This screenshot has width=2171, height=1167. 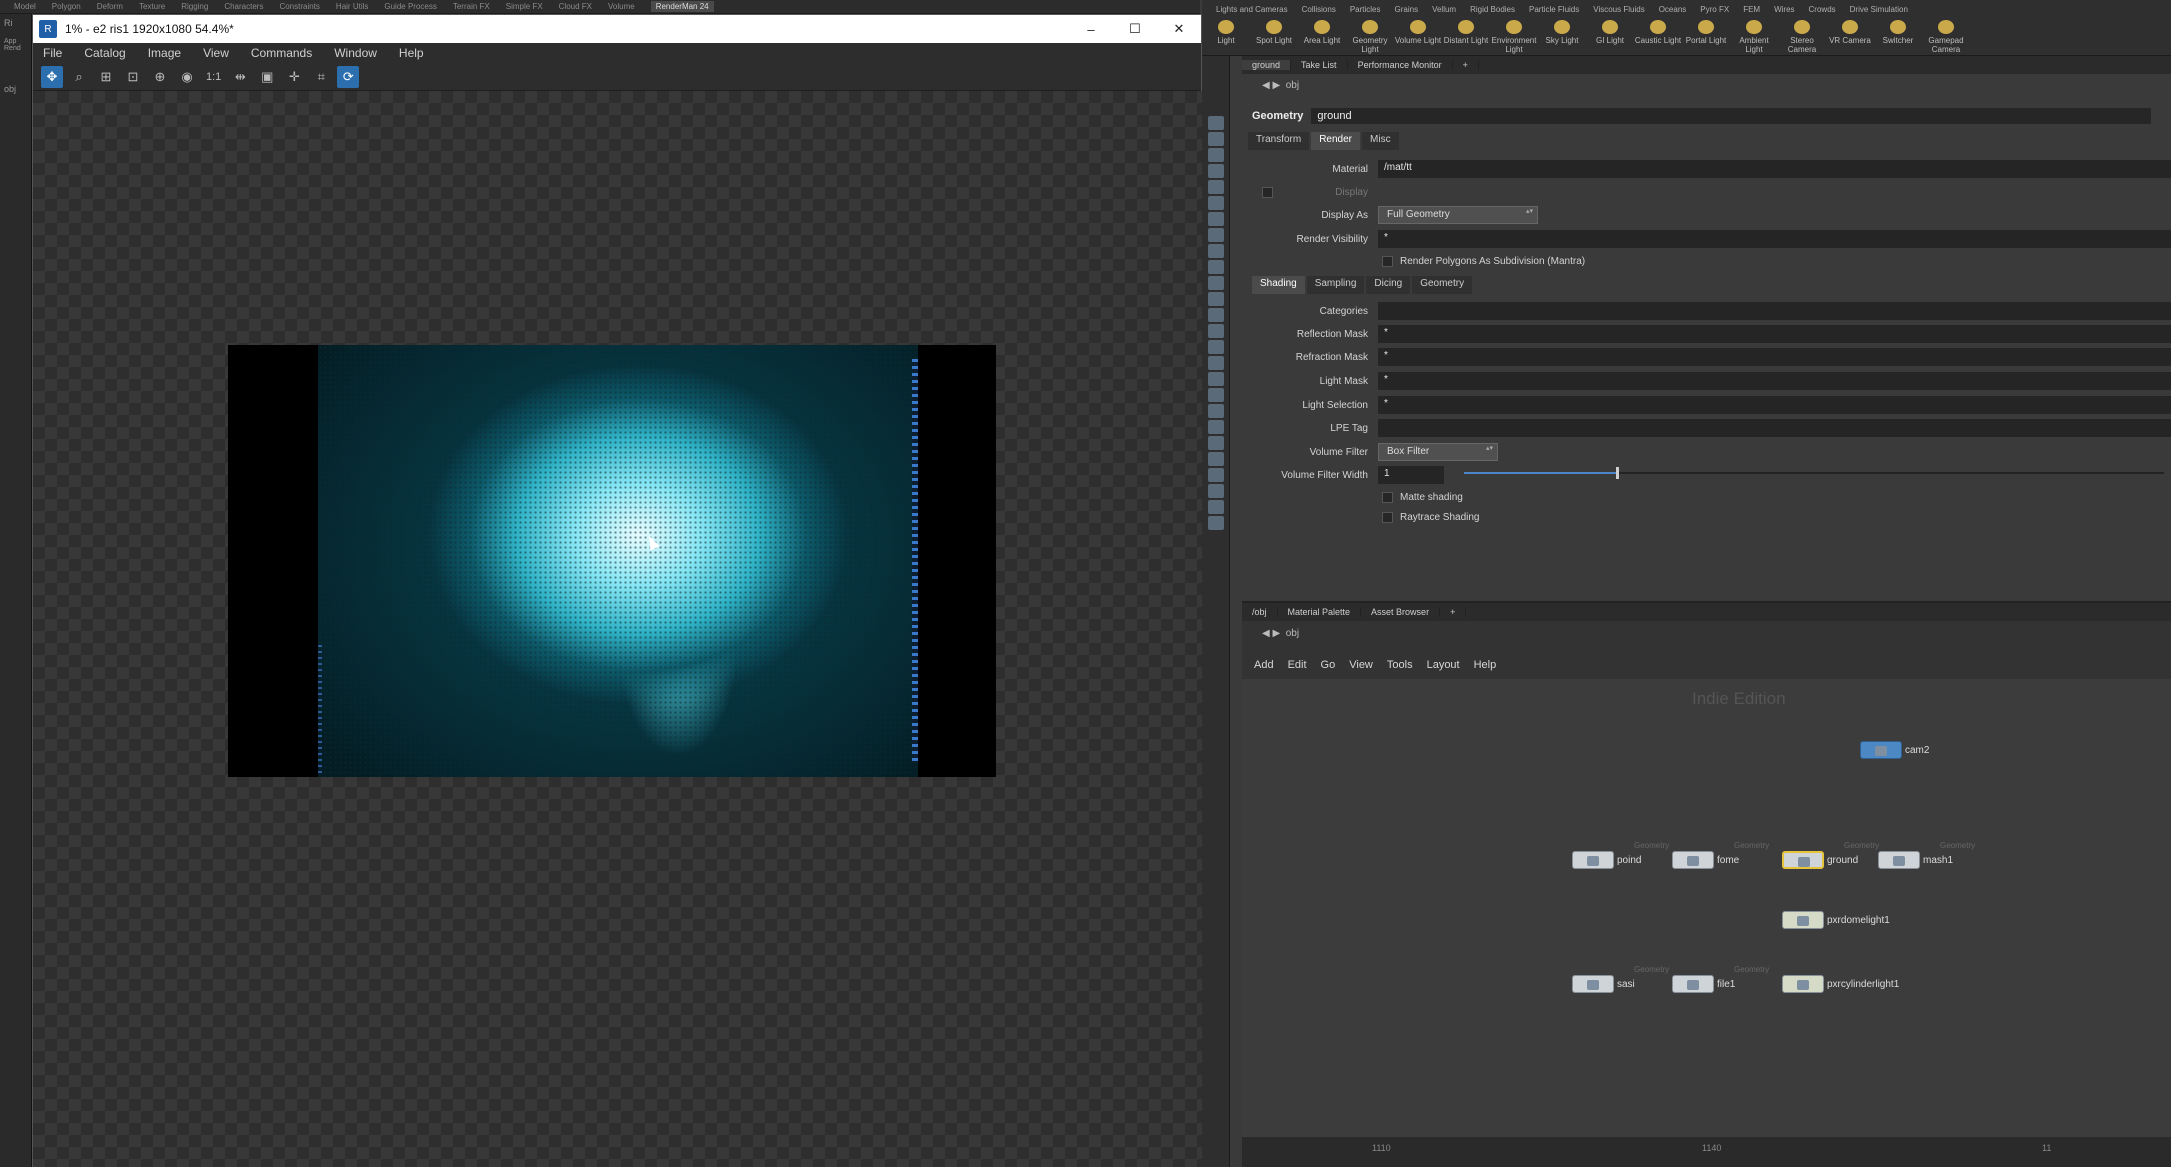 I want to click on net-menu-help: Help, so click(x=1485, y=665).